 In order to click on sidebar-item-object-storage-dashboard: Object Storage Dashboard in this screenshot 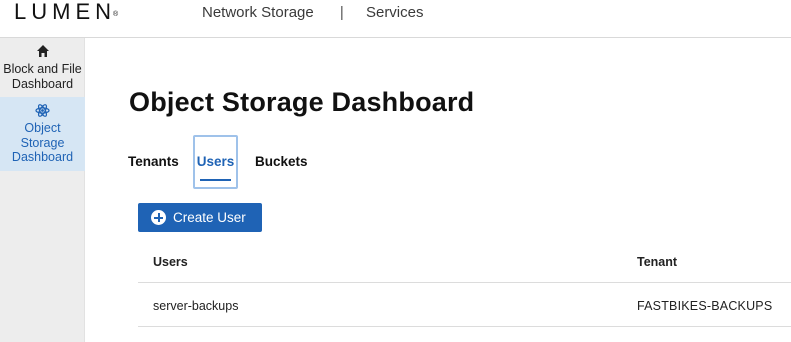, I will do `click(42, 134)`.